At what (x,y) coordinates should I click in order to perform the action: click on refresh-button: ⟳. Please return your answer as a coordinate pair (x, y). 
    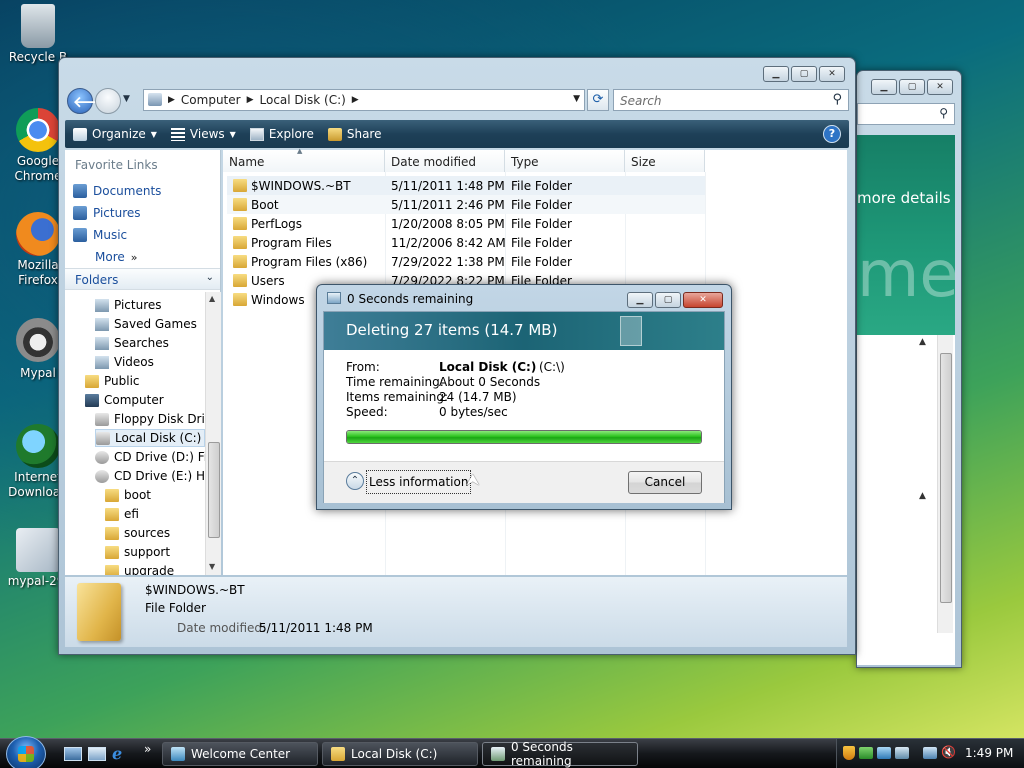
    Looking at the image, I should click on (598, 100).